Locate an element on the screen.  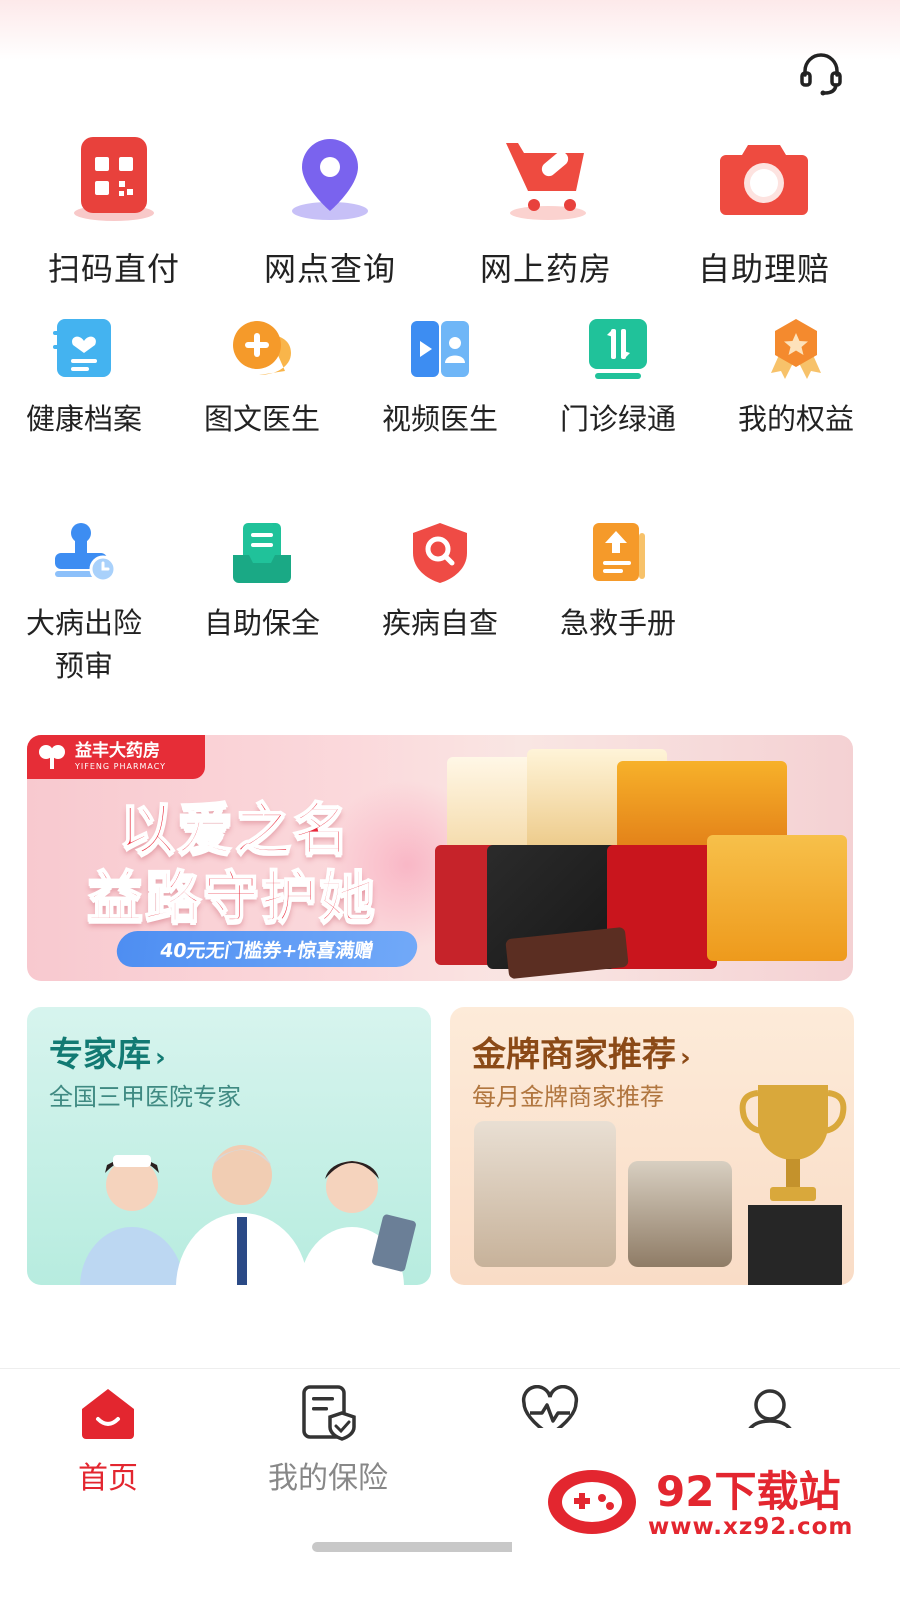
service-label: 大病出险 预审 is located at coordinates (87, 645).